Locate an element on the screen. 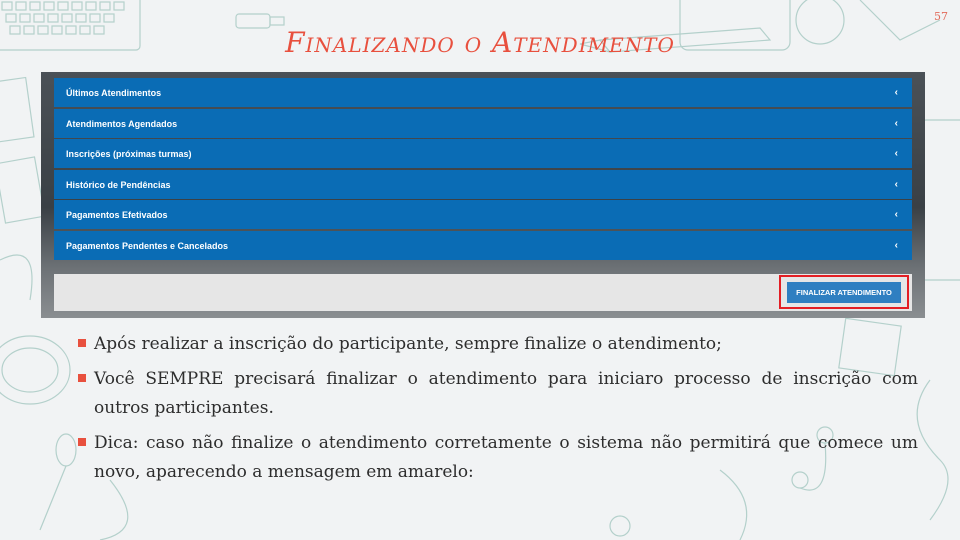  slide-title: Finalizando o Atendimento is located at coordinates (480, 42).